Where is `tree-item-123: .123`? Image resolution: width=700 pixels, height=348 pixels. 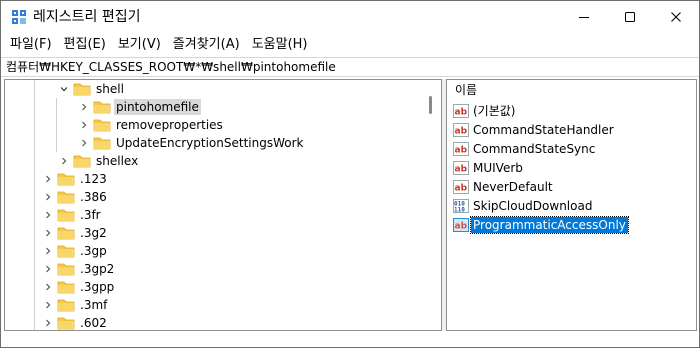 tree-item-123: .123 is located at coordinates (75, 179).